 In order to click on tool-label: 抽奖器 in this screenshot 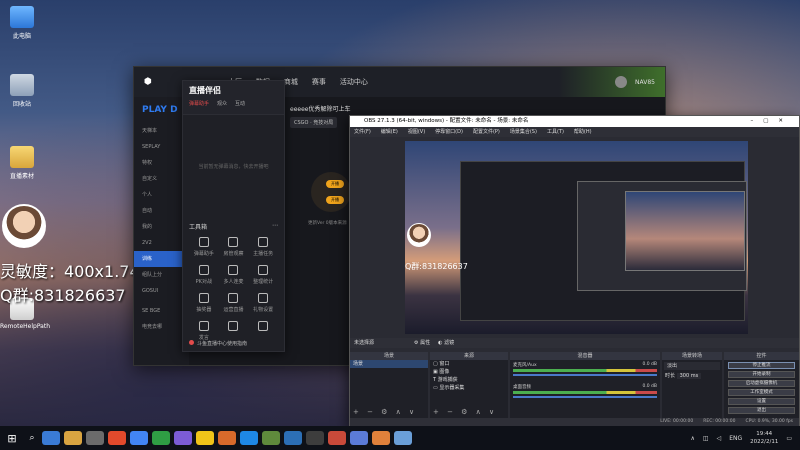, I will do `click(204, 310)`.